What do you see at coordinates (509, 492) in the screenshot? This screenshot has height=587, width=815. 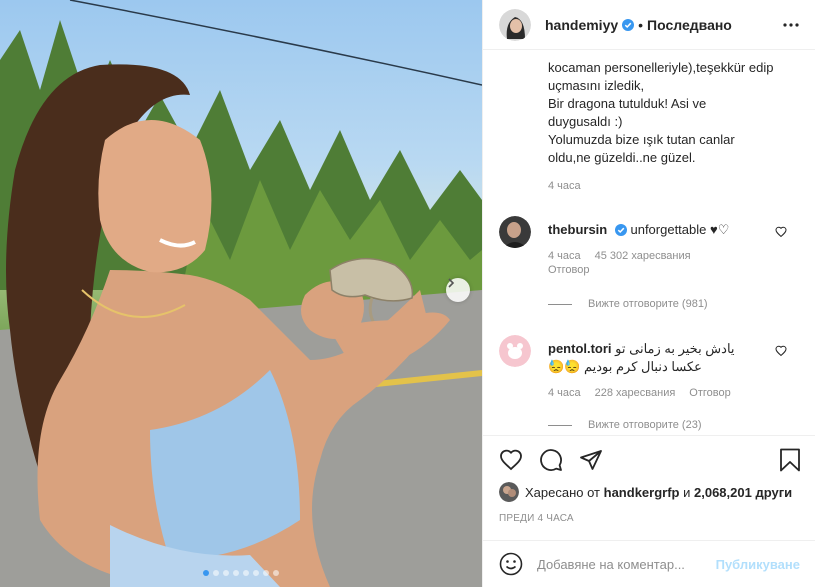 I see `liker-avatar` at bounding box center [509, 492].